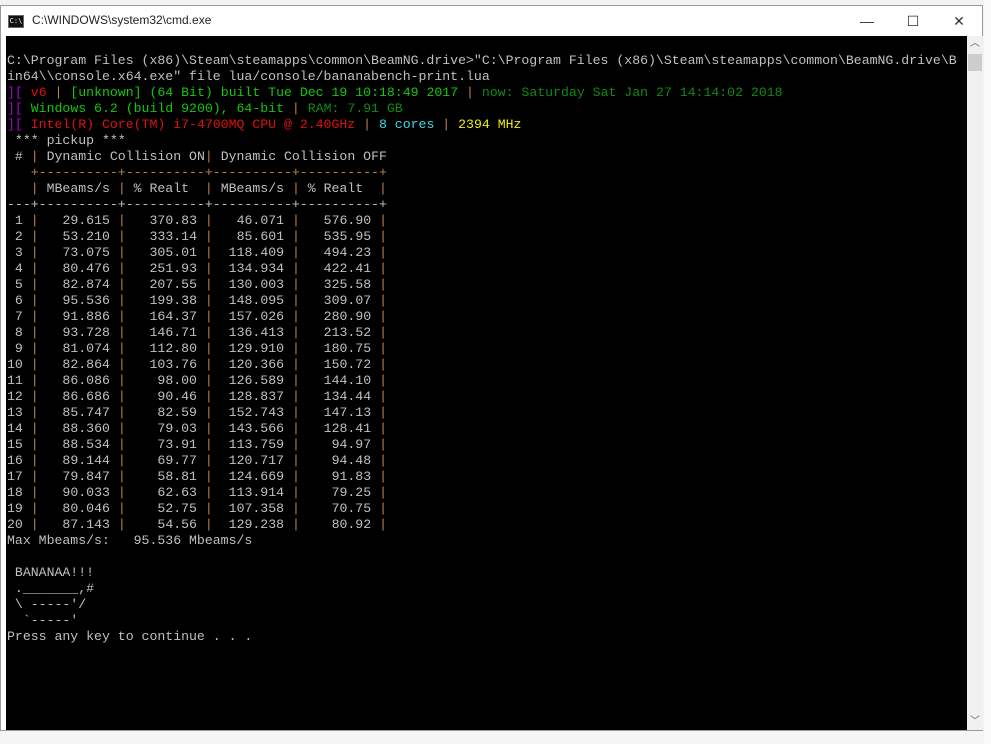  I want to click on maximize-button: ☐, so click(913, 21).